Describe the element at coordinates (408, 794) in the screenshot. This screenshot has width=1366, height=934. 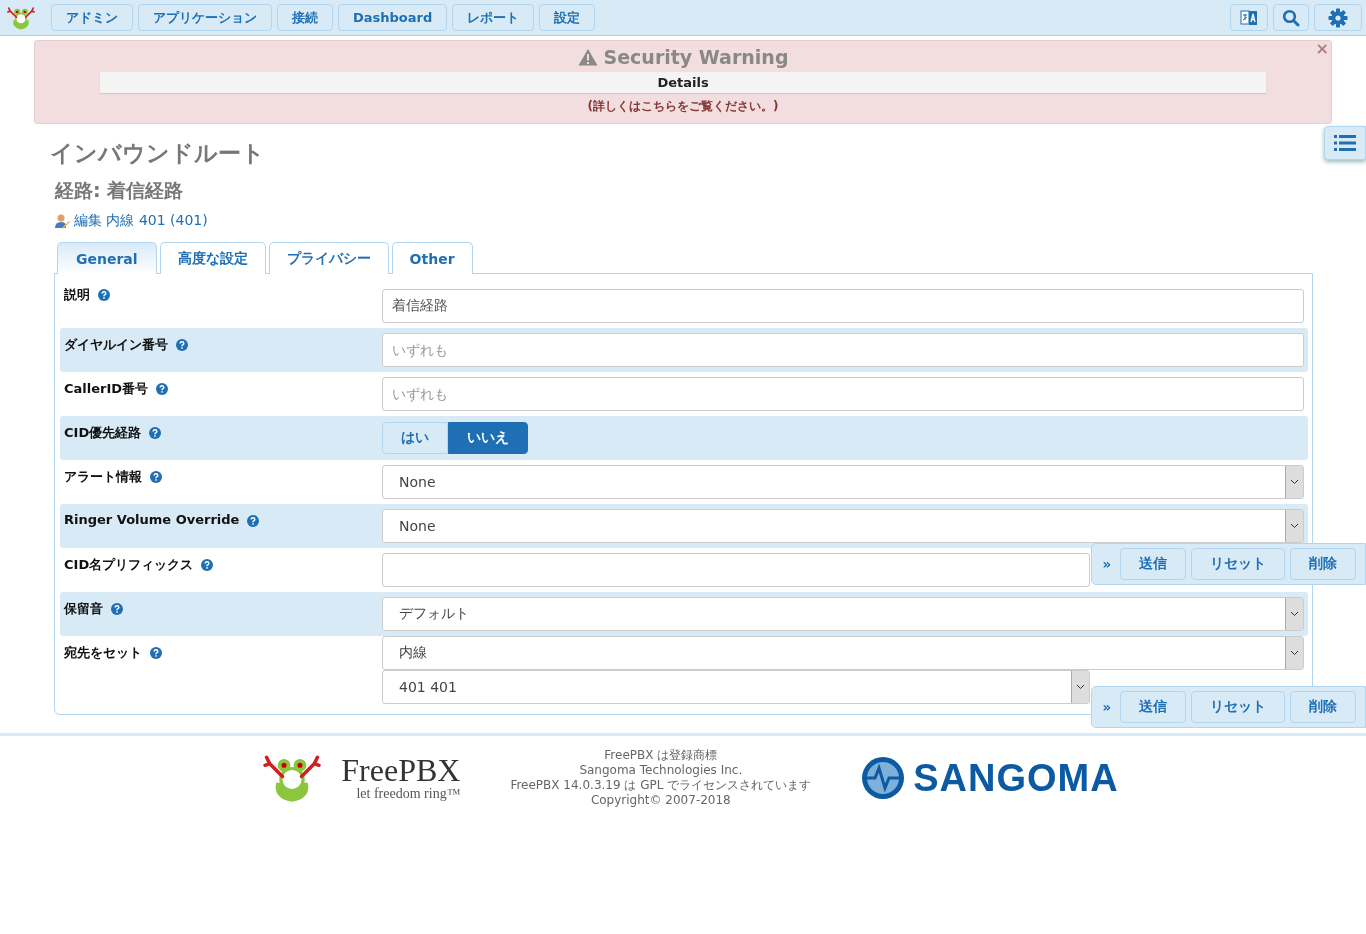
I see `freepbx-tagline: let freedom ring™` at that location.